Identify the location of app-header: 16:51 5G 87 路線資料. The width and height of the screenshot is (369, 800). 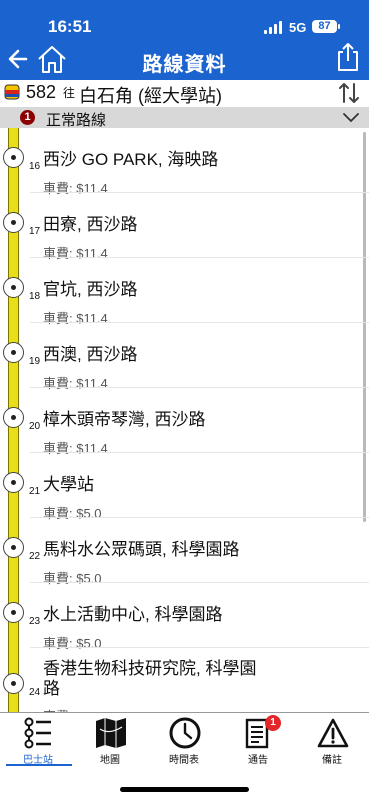
(184, 40).